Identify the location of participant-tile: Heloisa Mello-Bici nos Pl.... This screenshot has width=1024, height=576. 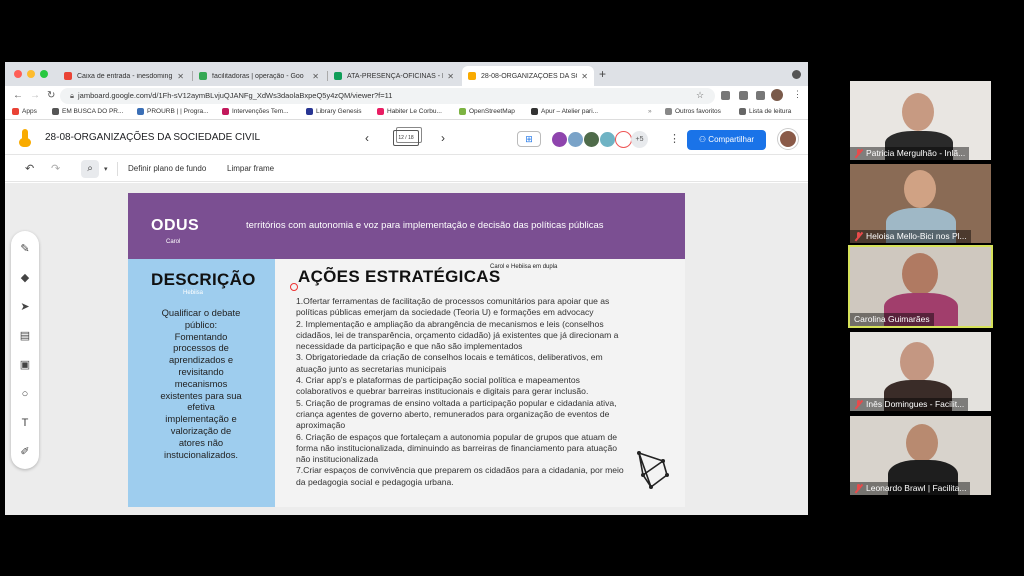
(920, 203).